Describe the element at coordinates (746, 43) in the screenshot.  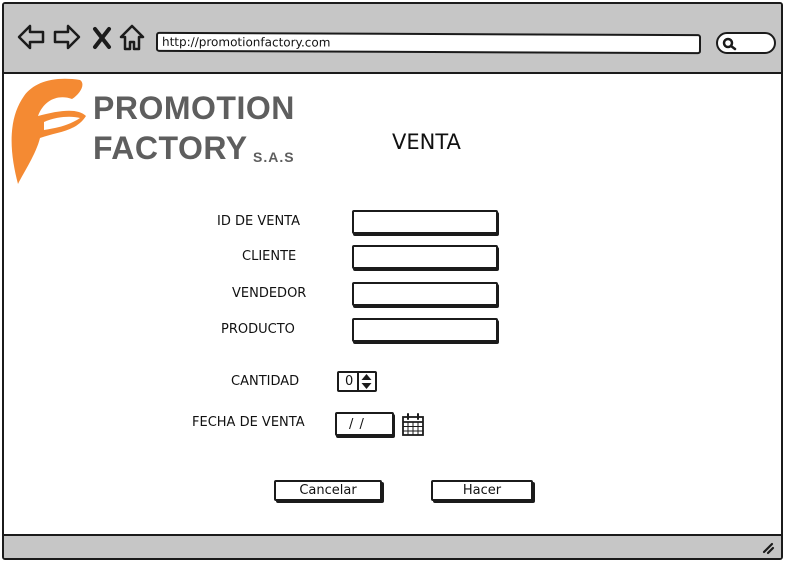
I see `browser-search-field` at that location.